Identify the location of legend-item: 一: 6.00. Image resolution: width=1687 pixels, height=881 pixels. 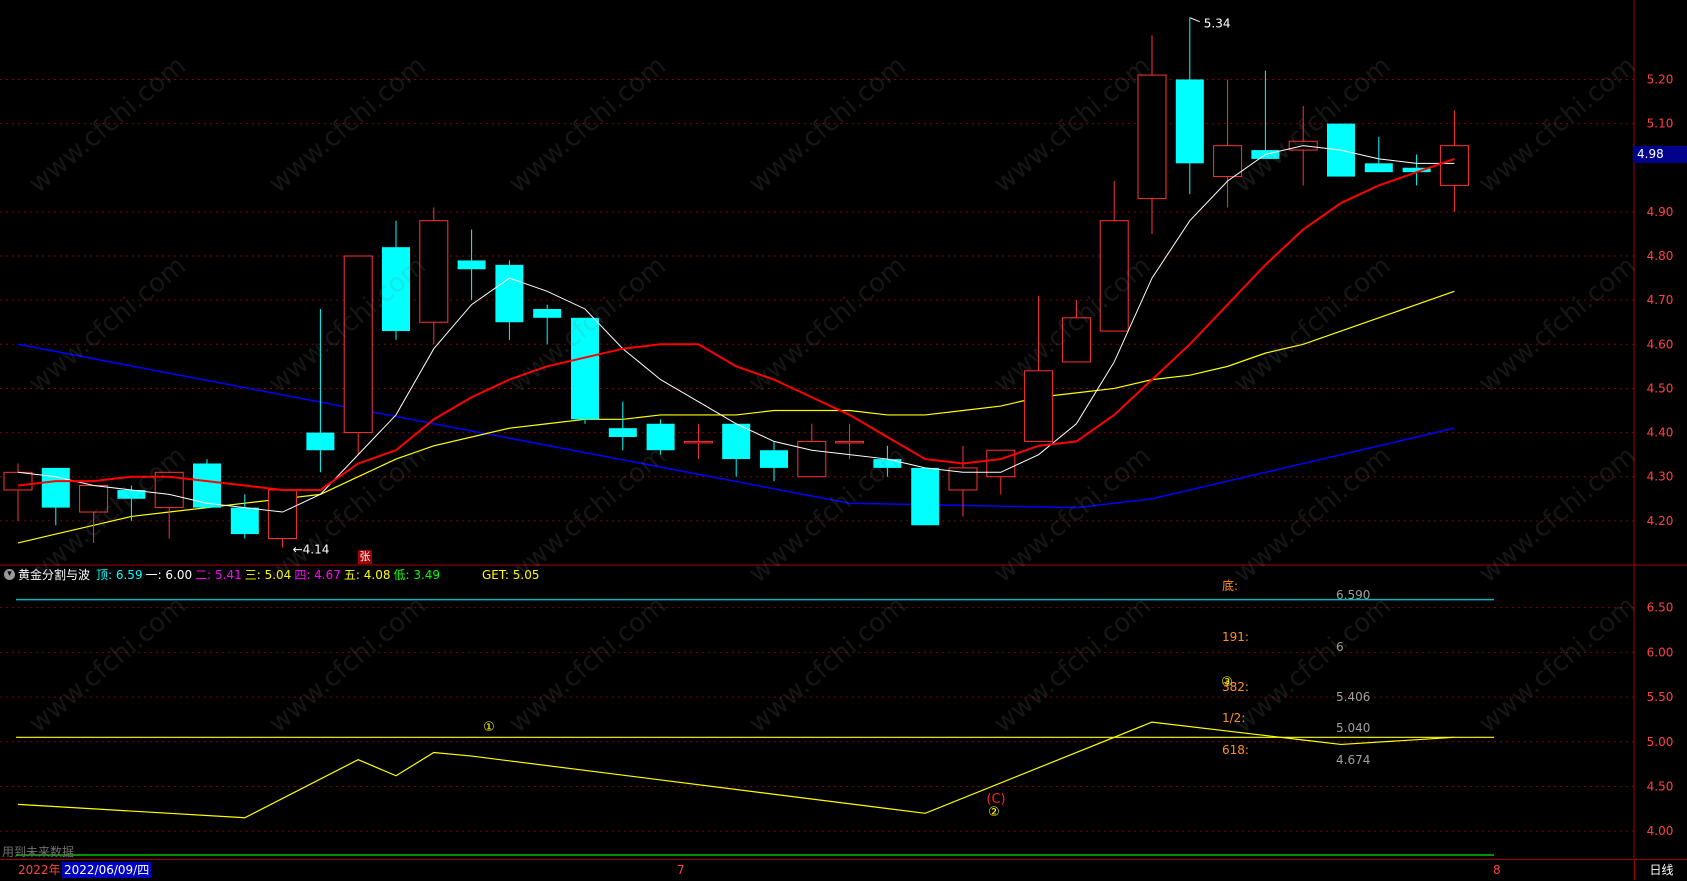
(169, 575).